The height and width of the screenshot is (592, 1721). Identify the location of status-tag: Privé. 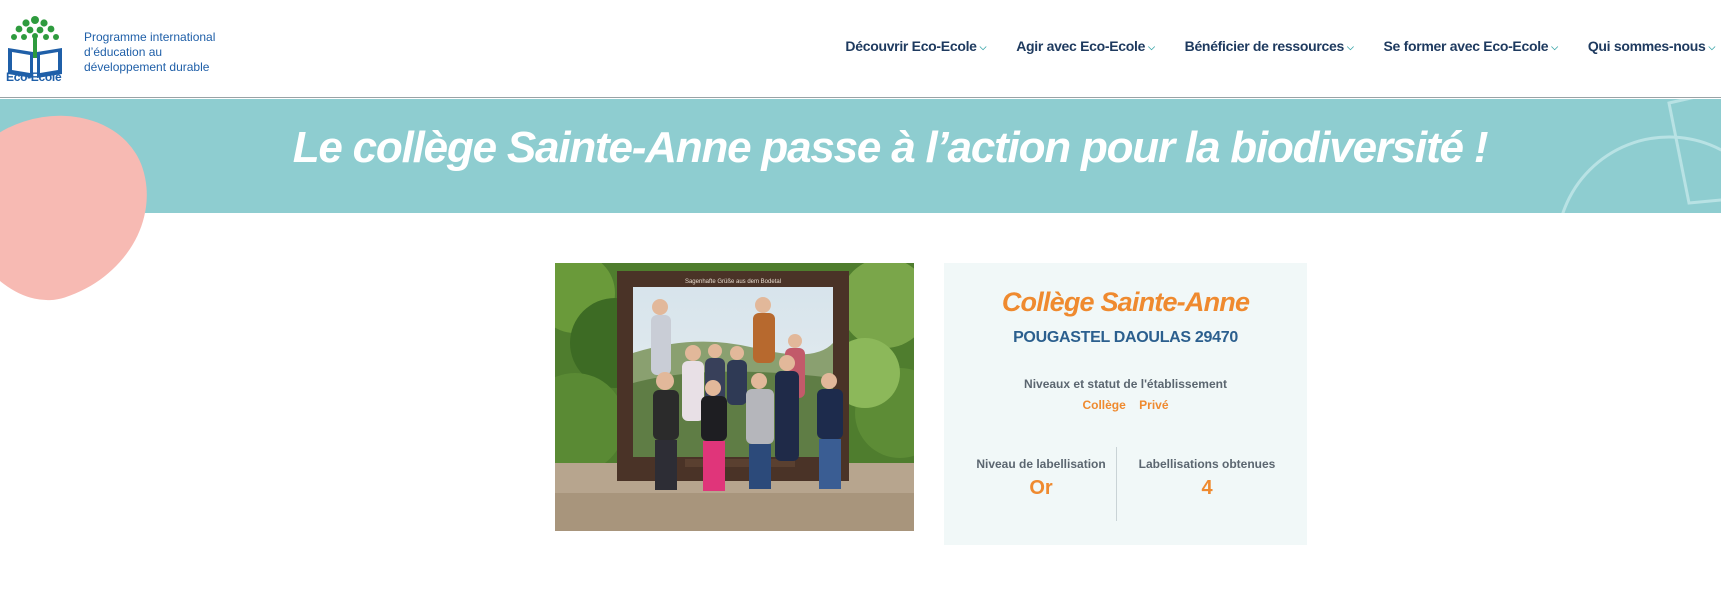
(1154, 405).